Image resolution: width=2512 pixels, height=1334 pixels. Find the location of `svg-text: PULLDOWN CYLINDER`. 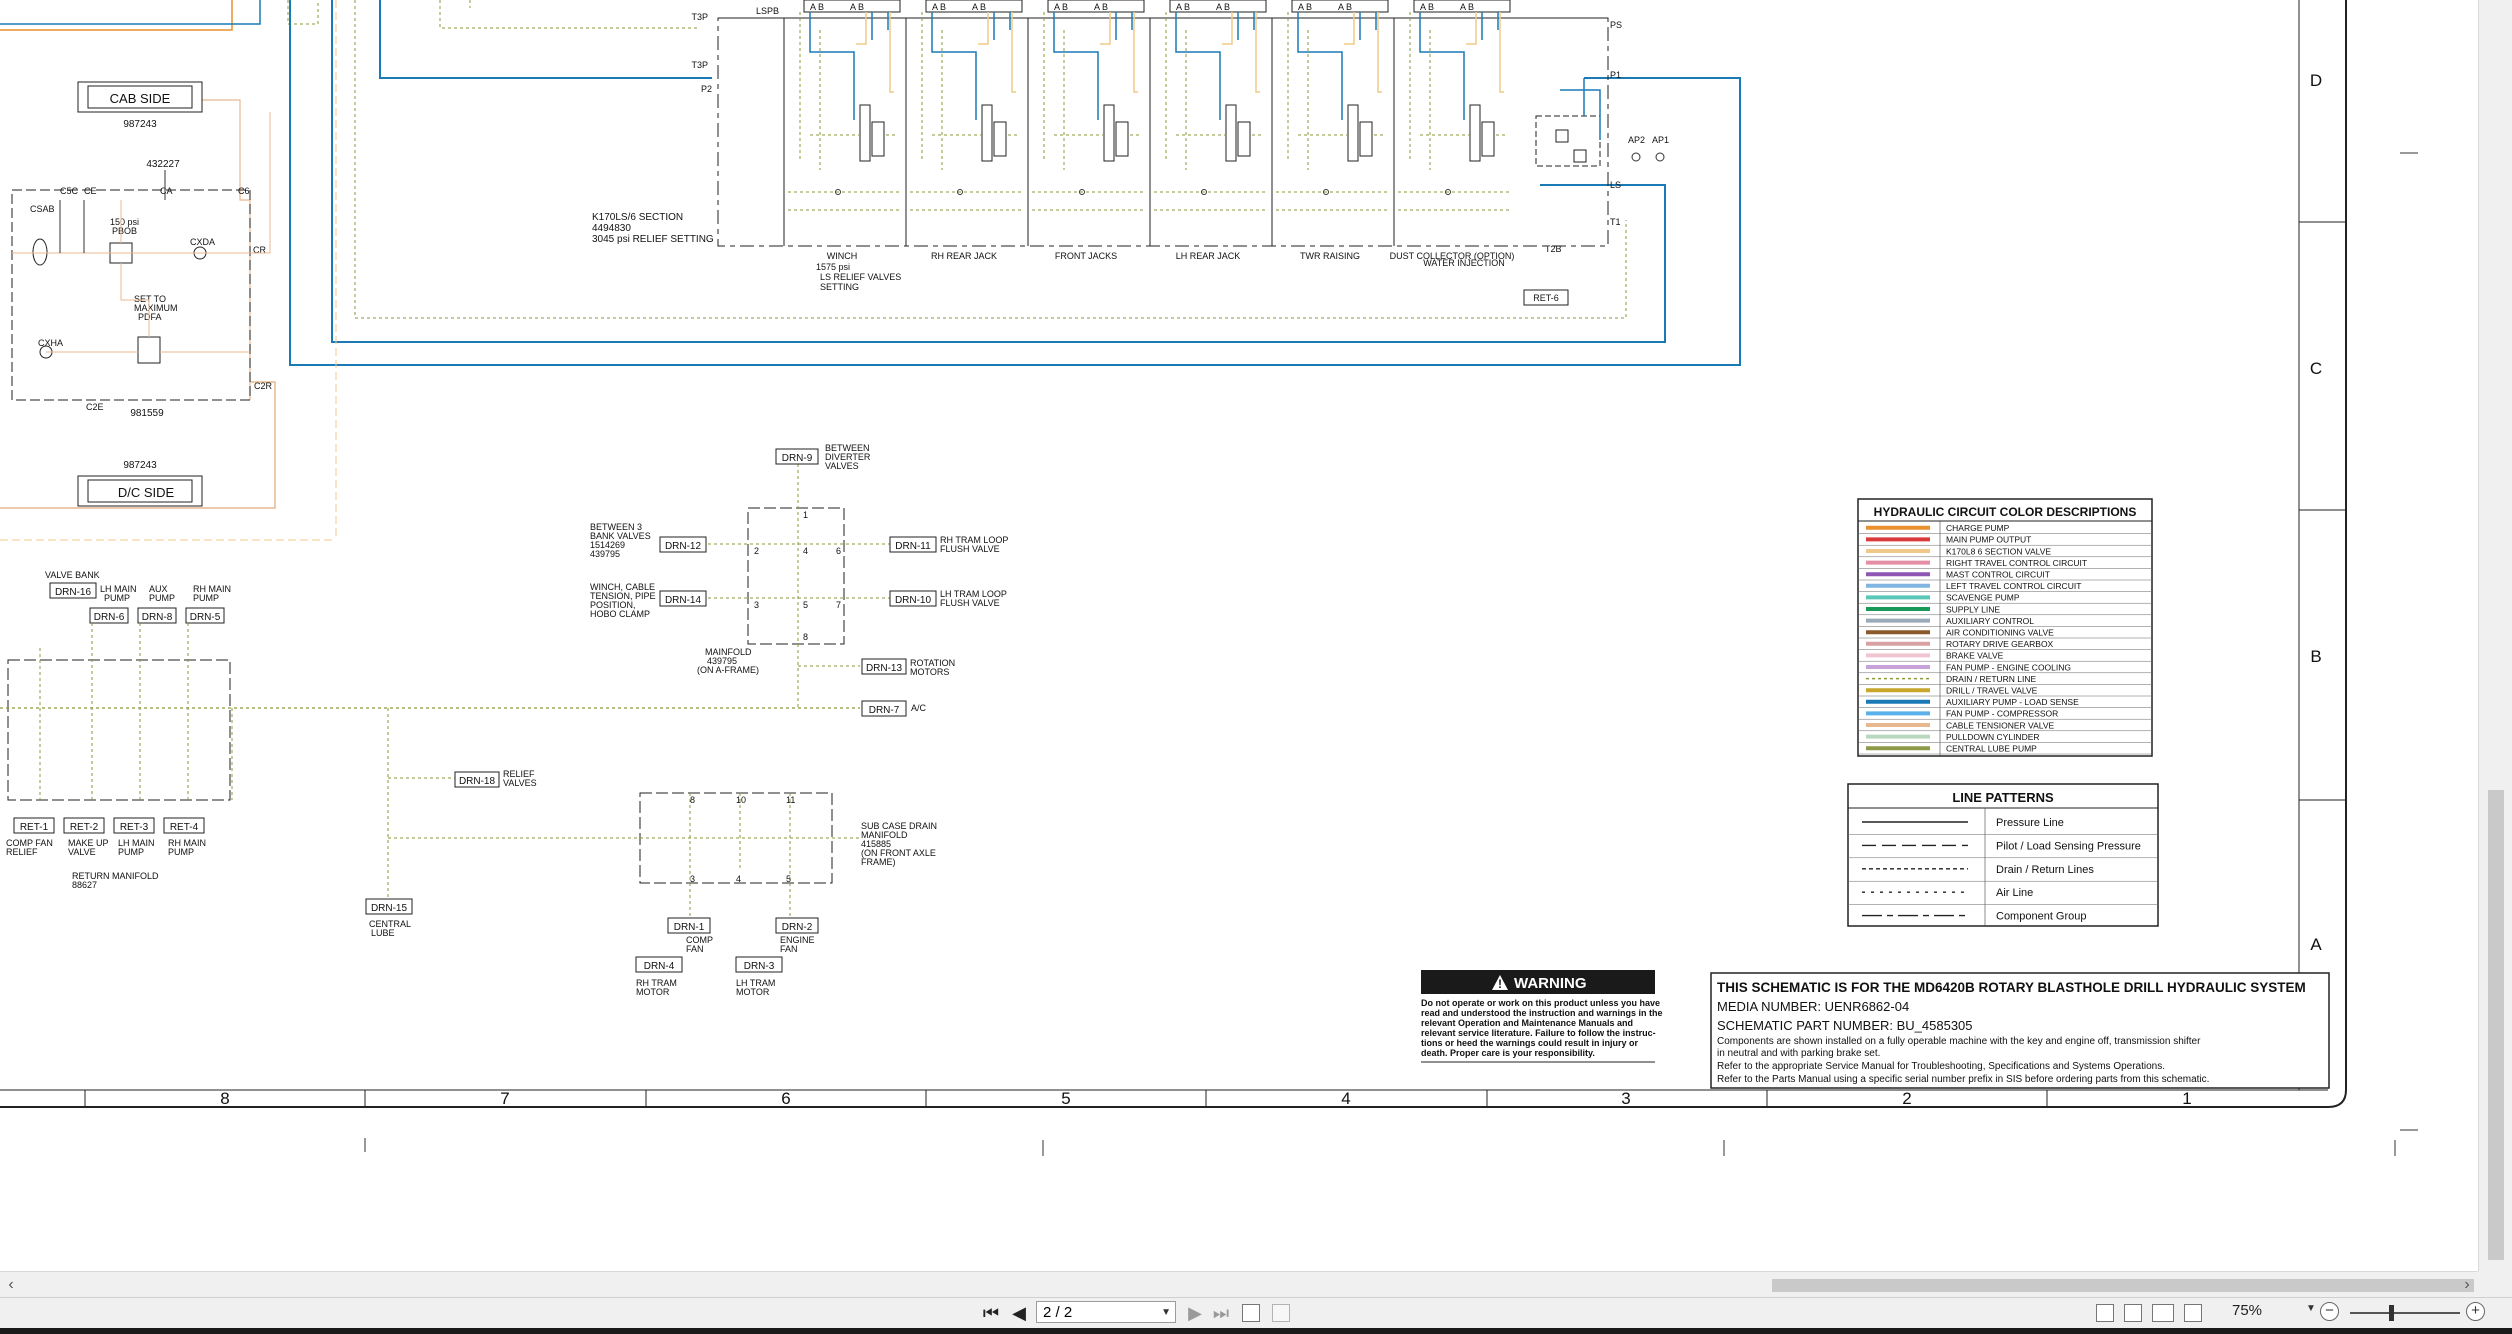

svg-text: PULLDOWN CYLINDER is located at coordinates (1993, 737).